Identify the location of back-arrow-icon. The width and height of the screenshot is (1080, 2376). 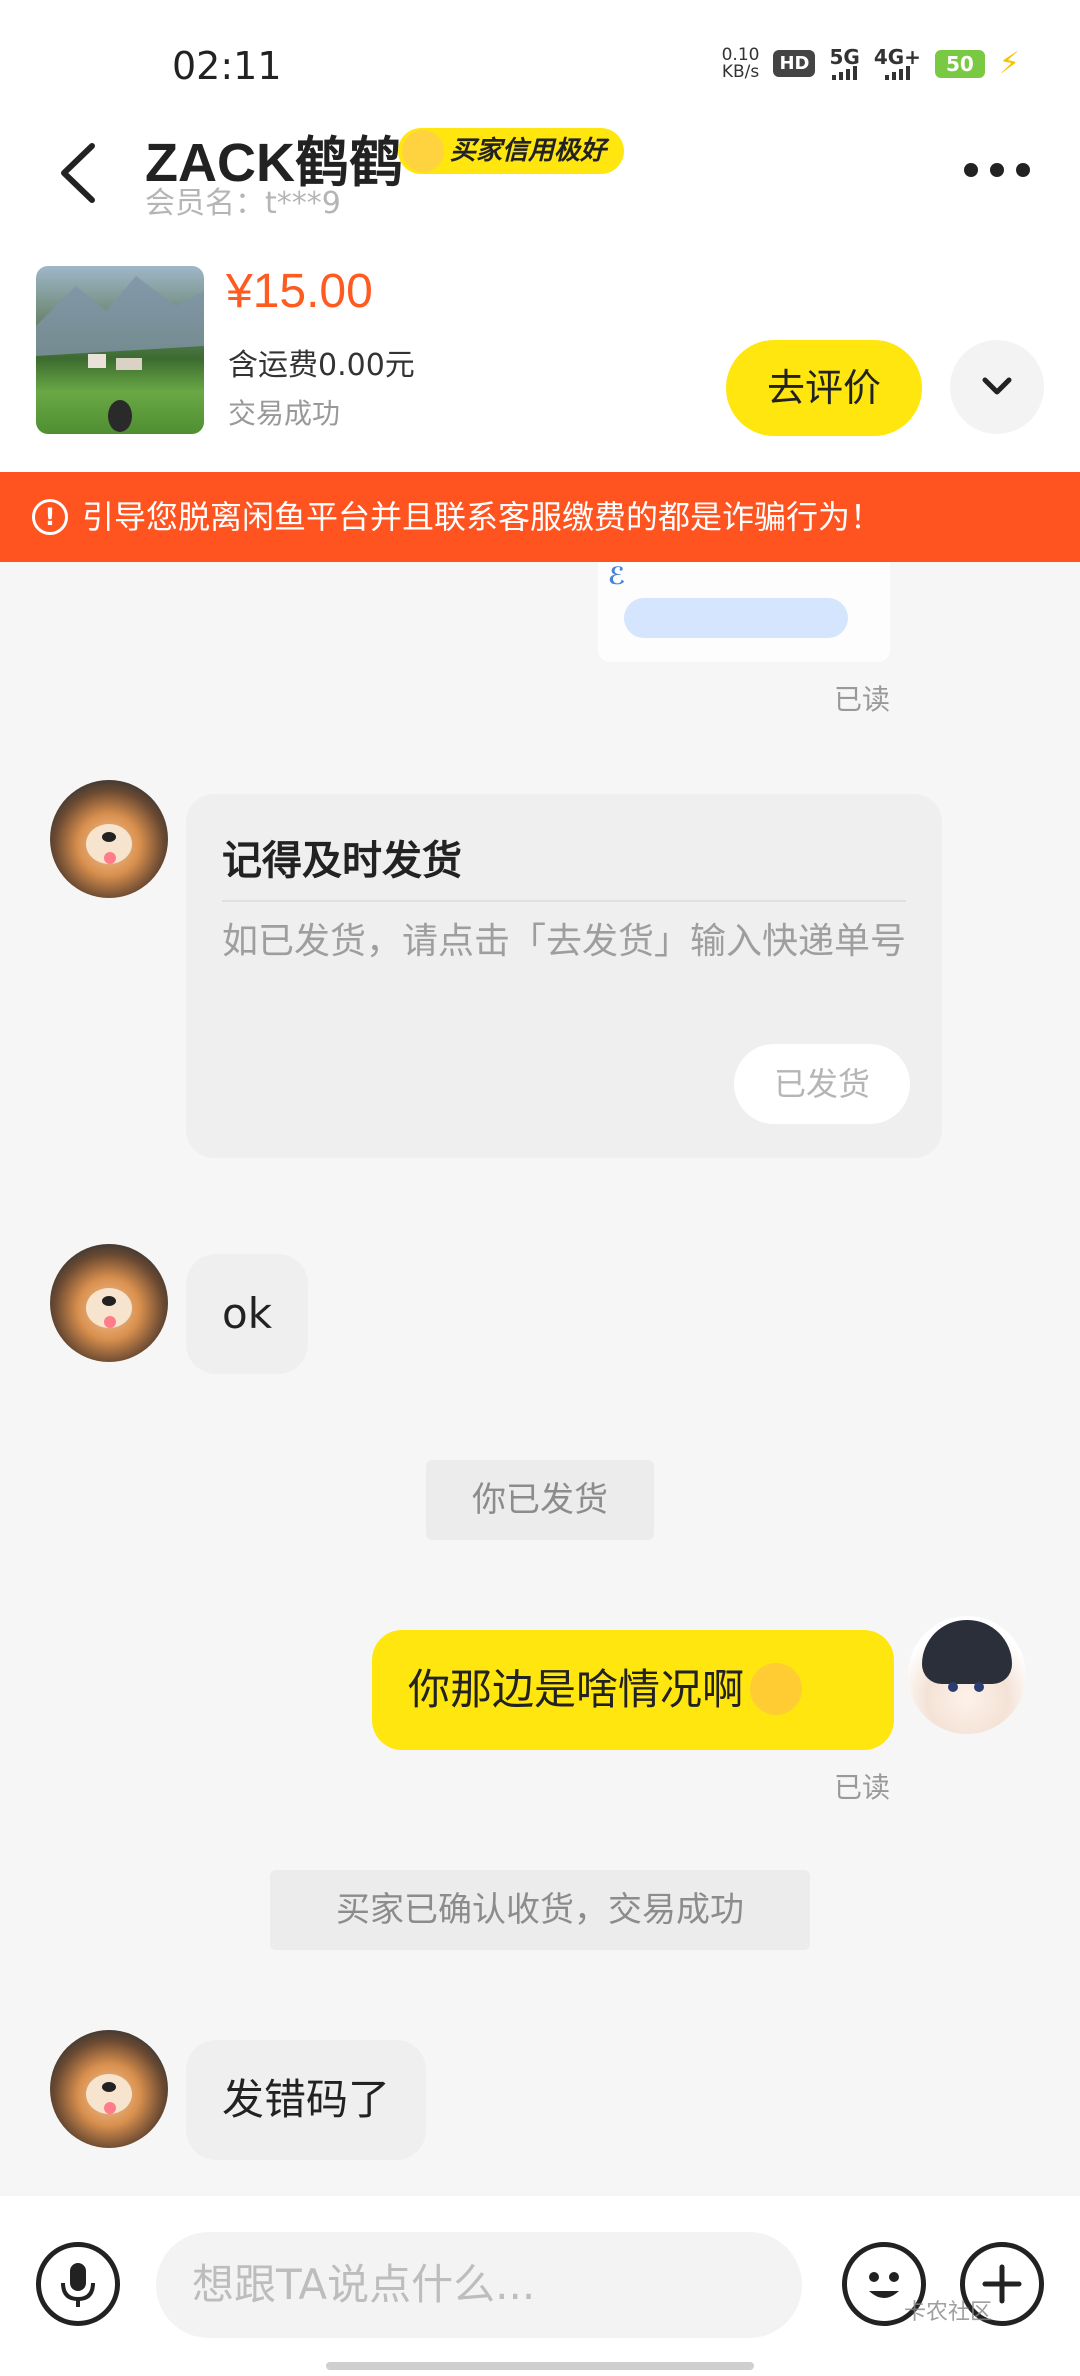
(78, 173).